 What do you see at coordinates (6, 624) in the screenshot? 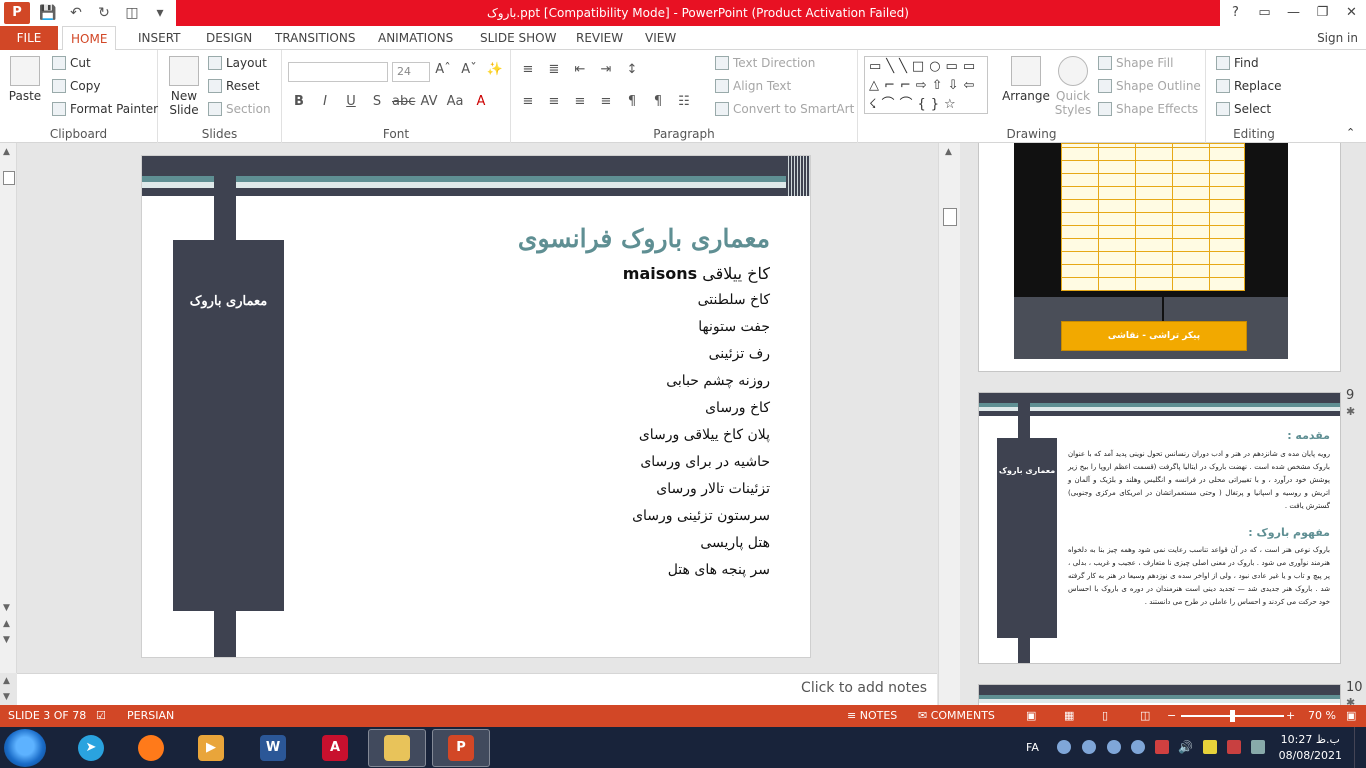
I see `previous-slide-icon: ▲` at bounding box center [6, 624].